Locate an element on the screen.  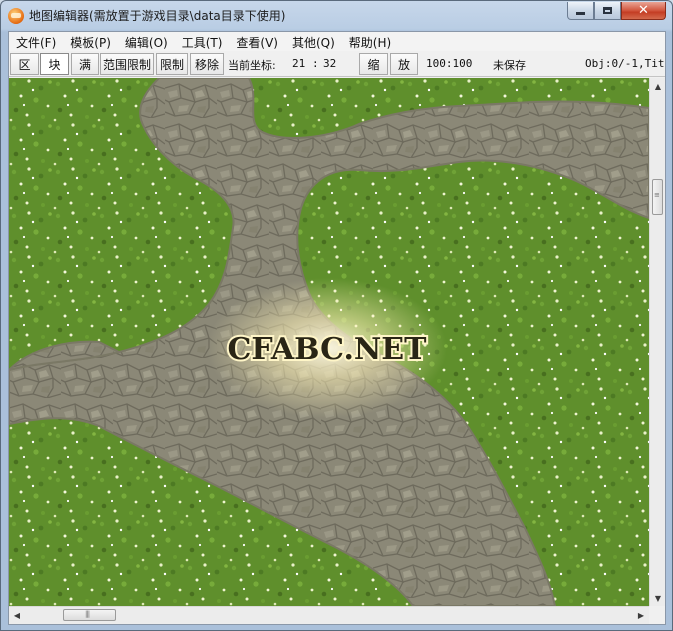
range-limit-button: 范围限制 is located at coordinates (127, 64).